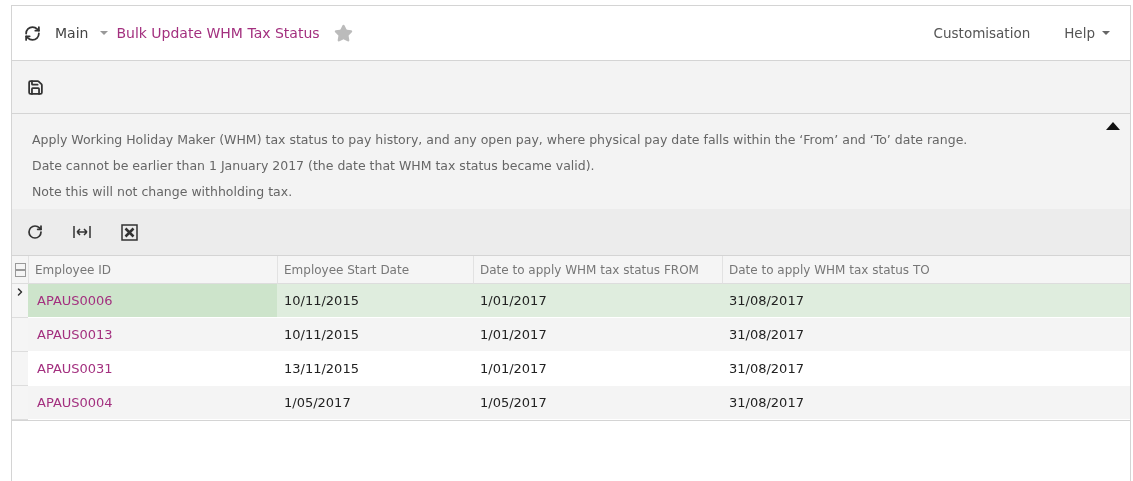  I want to click on export-excel-button, so click(129, 232).